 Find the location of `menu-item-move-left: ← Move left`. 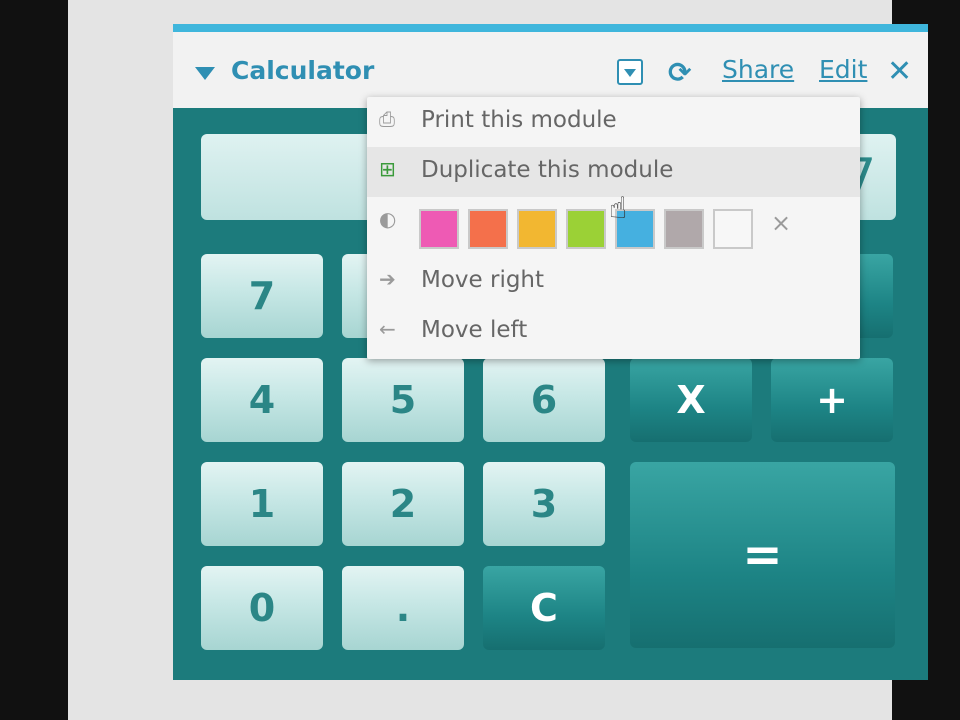

menu-item-move-left: ← Move left is located at coordinates (613, 332).